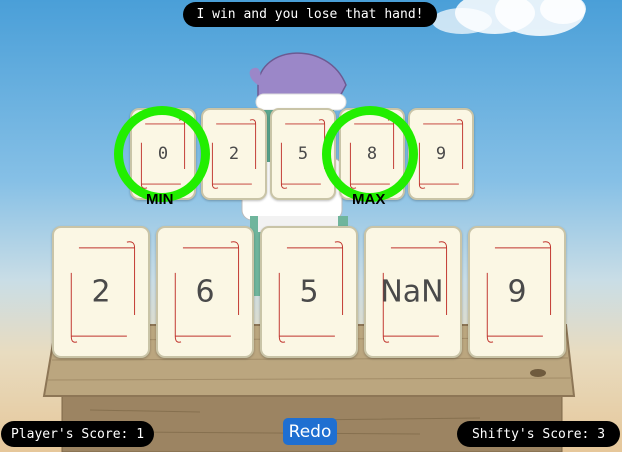 The image size is (622, 452). I want to click on card-value: 6, so click(205, 292).